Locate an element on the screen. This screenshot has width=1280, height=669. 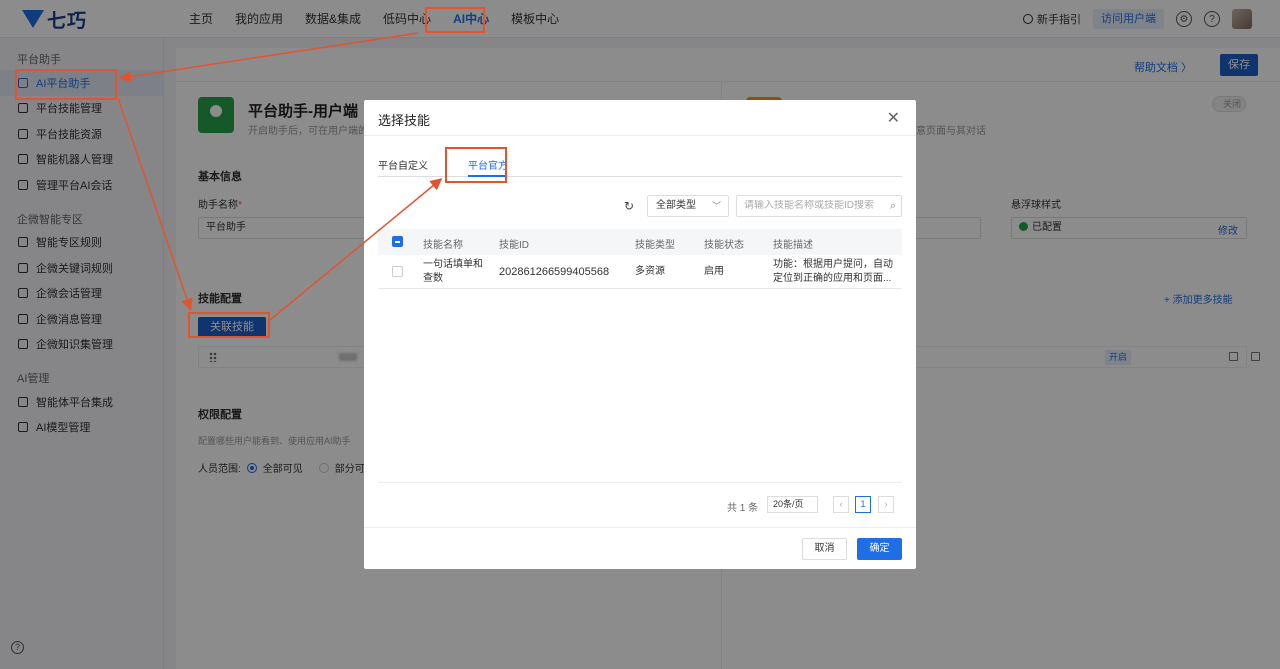
cancel-button: 取消 is located at coordinates (824, 549).